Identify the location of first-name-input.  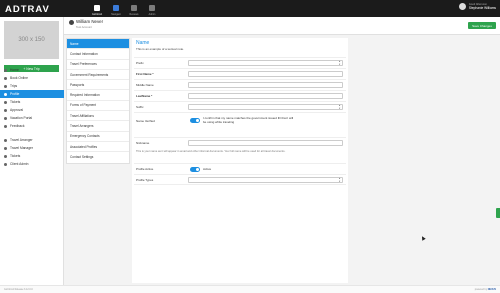
(265, 74).